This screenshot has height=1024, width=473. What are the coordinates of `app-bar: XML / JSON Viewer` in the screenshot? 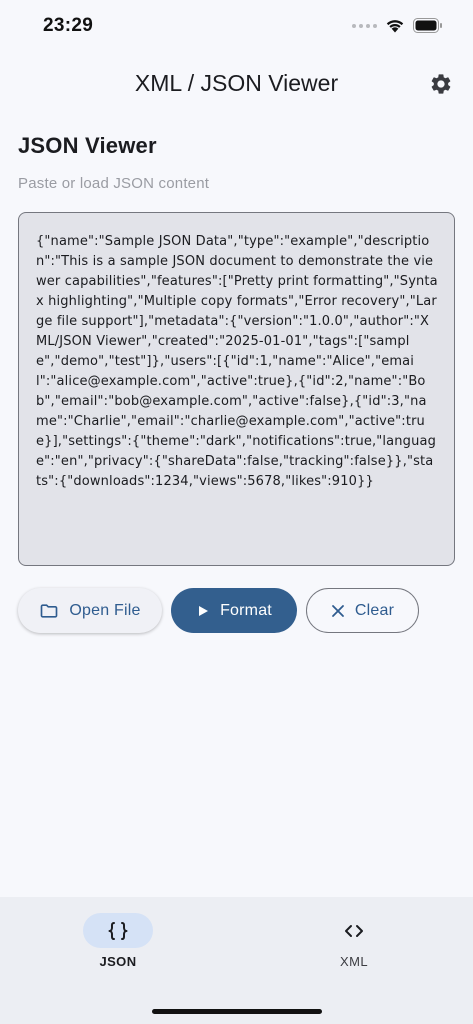 It's located at (236, 84).